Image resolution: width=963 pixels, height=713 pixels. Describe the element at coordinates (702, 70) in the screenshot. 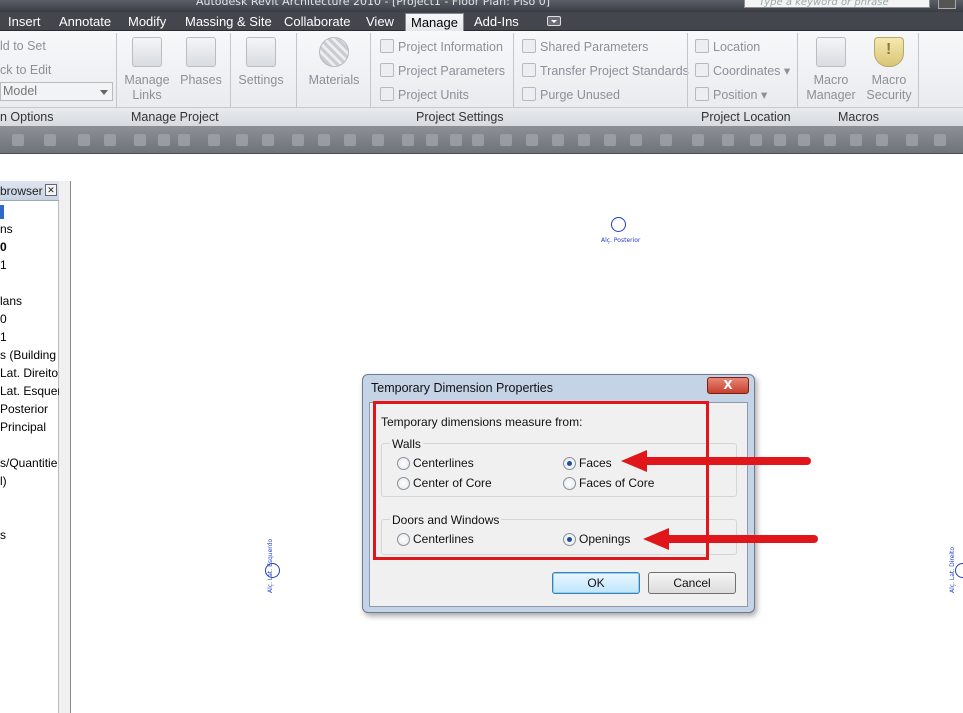

I see `coordinates-icon` at that location.